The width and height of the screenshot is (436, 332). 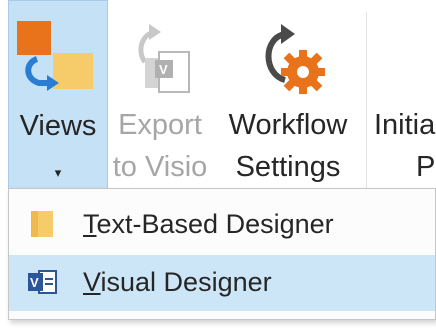 I want to click on export-label-line2: to Visio, so click(x=160, y=167).